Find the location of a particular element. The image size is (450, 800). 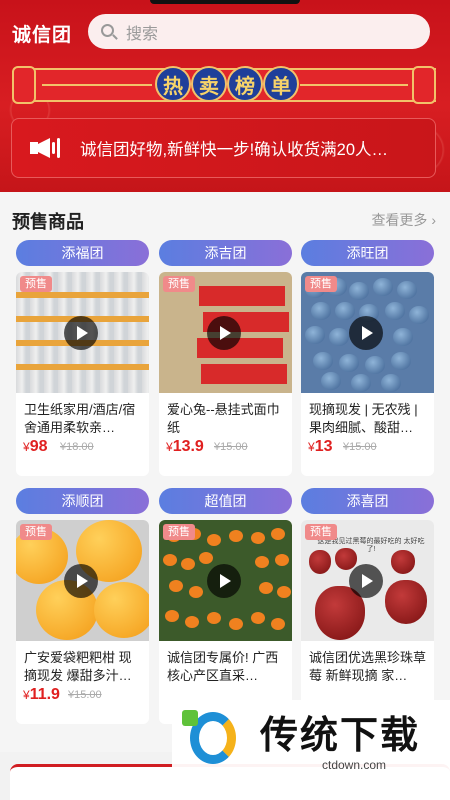

banner-char: 单 is located at coordinates (281, 84).